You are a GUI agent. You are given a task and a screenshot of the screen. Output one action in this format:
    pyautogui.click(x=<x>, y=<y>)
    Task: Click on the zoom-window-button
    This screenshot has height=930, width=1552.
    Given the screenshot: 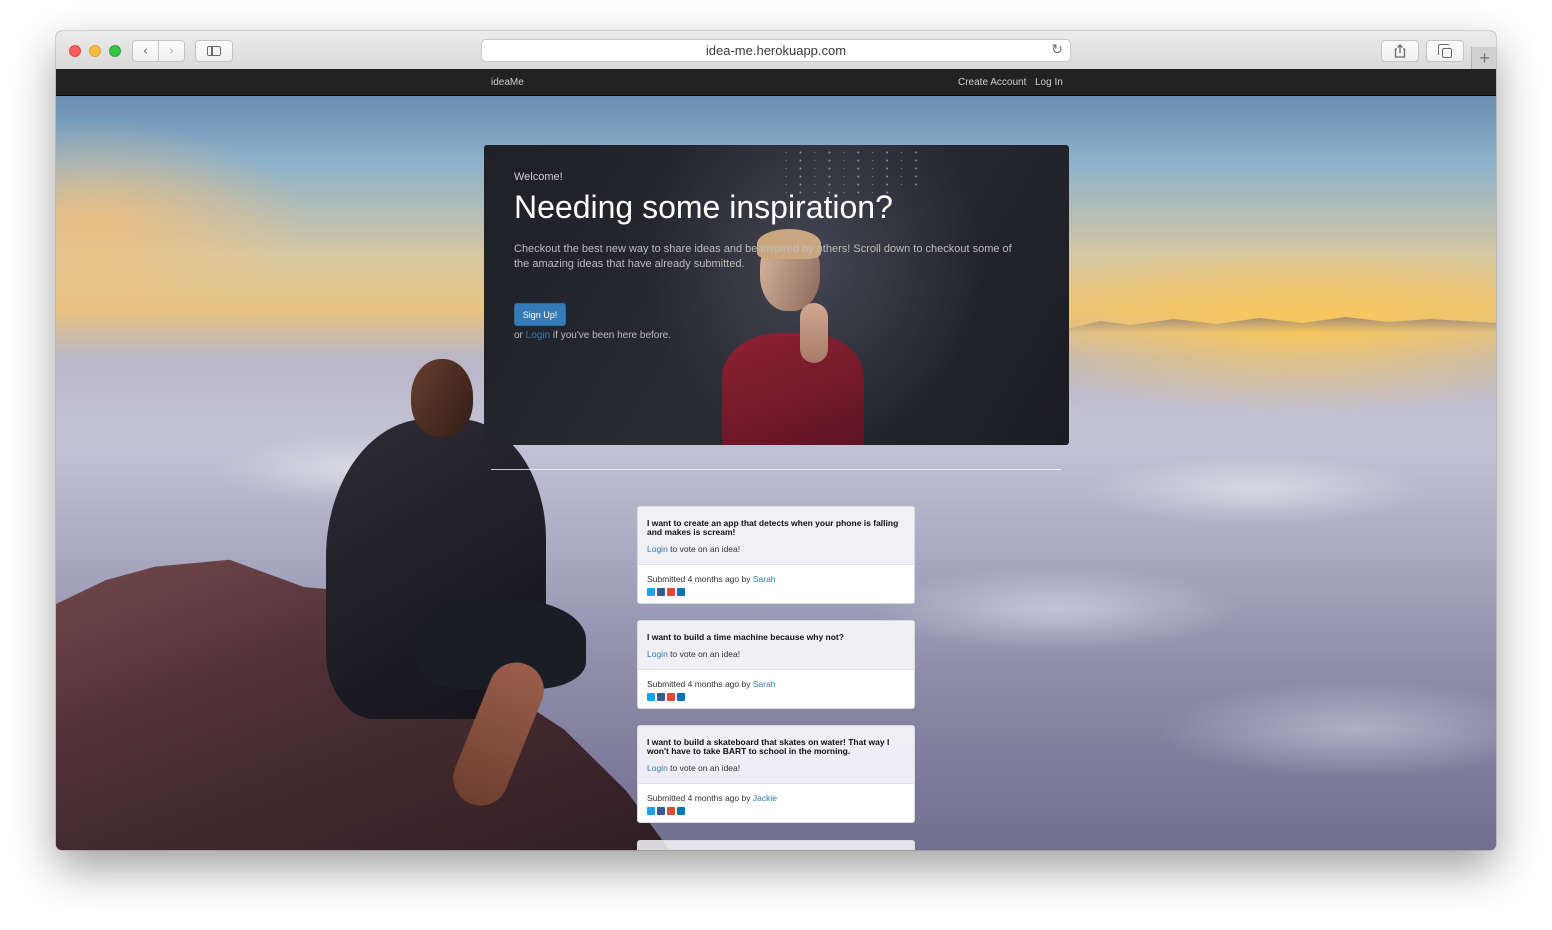 What is the action you would take?
    pyautogui.click(x=115, y=51)
    